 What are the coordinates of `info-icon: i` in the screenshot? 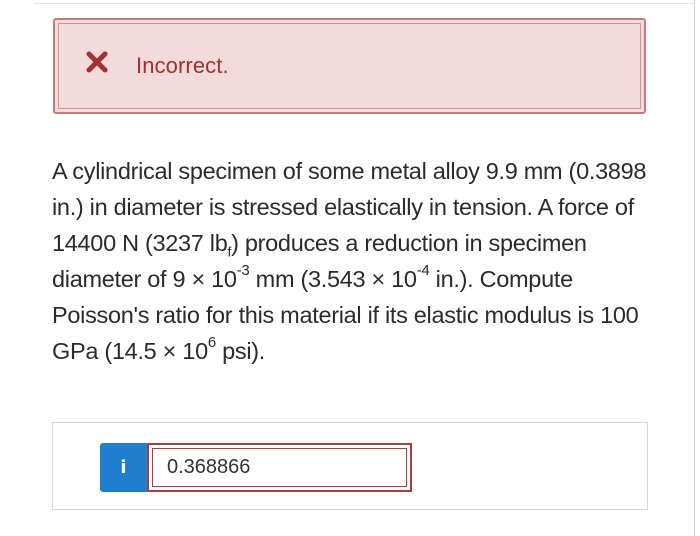 It's located at (123, 467).